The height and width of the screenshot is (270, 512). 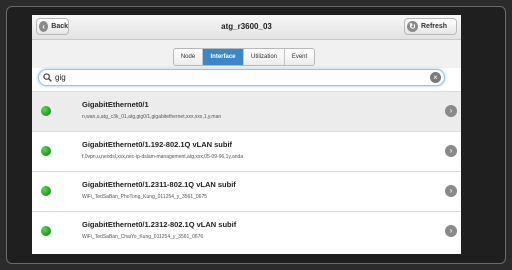 What do you see at coordinates (412, 26) in the screenshot?
I see `refresh-icon: ↻` at bounding box center [412, 26].